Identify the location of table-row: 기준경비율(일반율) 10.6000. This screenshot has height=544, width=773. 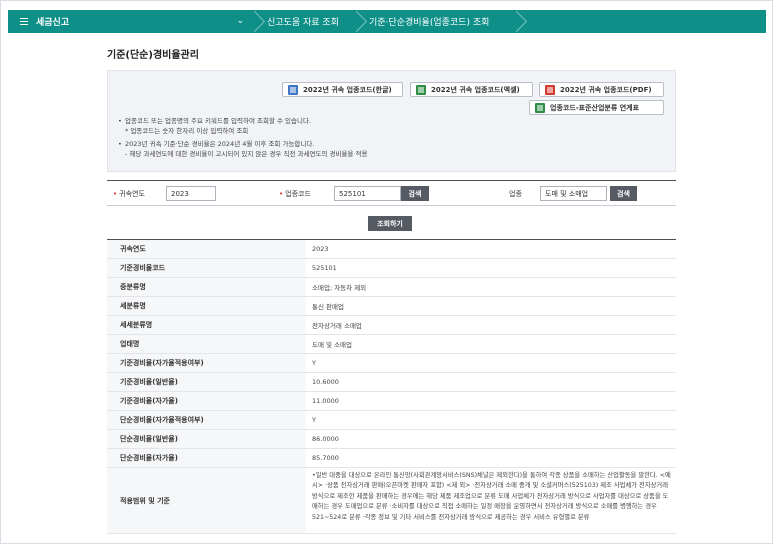
(391, 382).